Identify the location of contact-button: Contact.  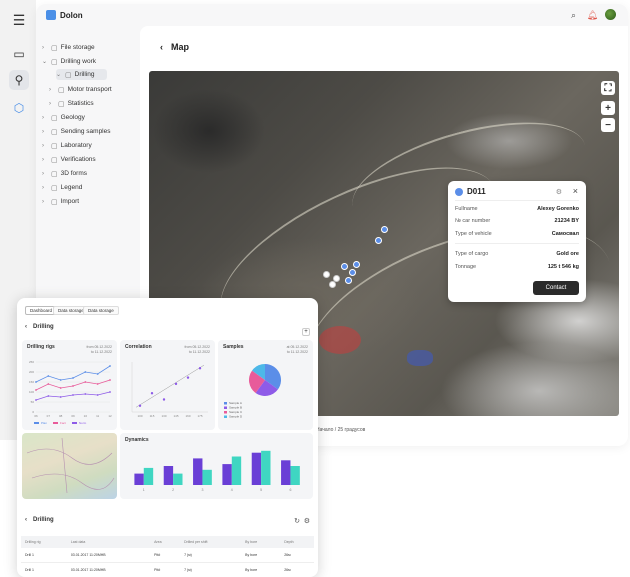
(556, 288).